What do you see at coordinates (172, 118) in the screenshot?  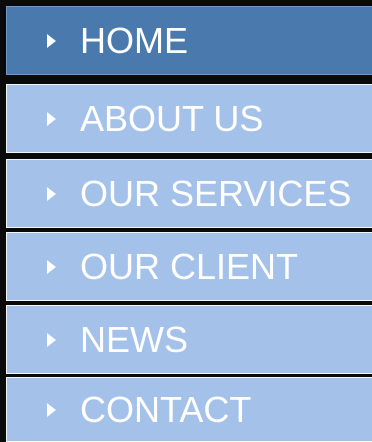 I see `menu-item-label: ABOUT US` at bounding box center [172, 118].